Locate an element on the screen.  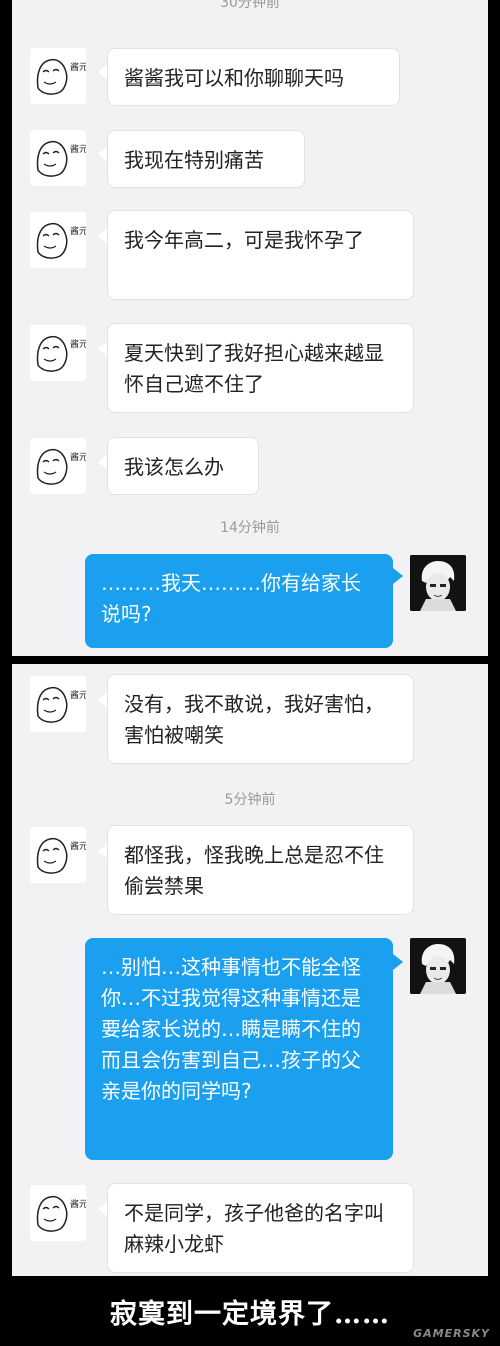
message-bubble: 不是同学，孩子他爸的名字叫麻辣小龙虾 is located at coordinates (260, 1228).